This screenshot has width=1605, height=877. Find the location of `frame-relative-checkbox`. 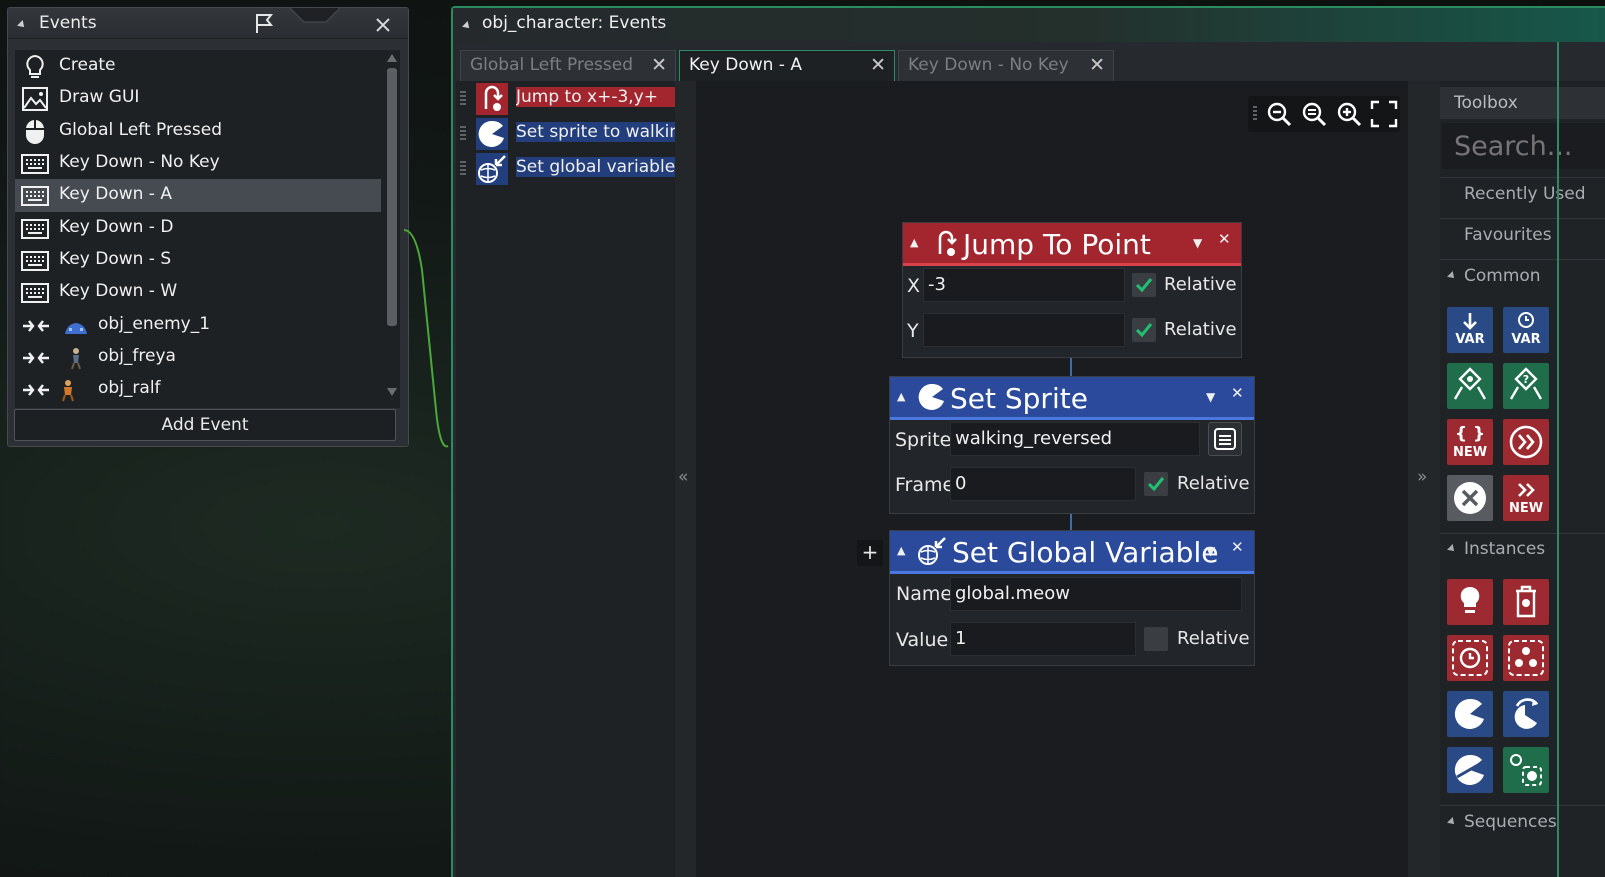

frame-relative-checkbox is located at coordinates (1156, 484).